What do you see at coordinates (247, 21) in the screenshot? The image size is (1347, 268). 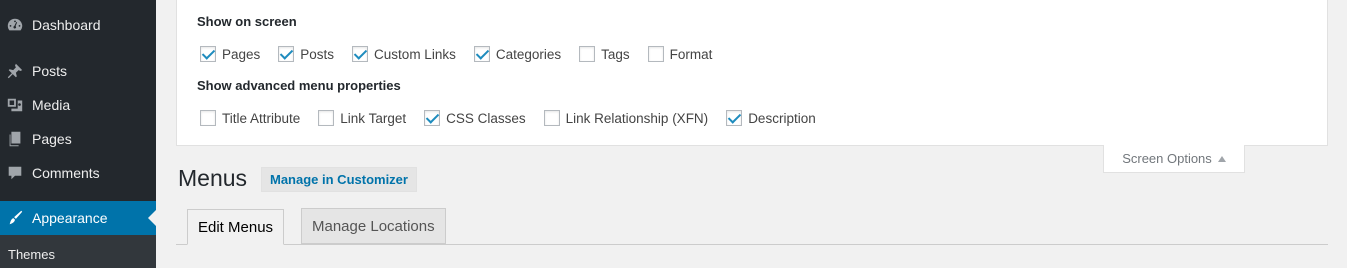 I see `show-on-screen-heading: Show on screen` at bounding box center [247, 21].